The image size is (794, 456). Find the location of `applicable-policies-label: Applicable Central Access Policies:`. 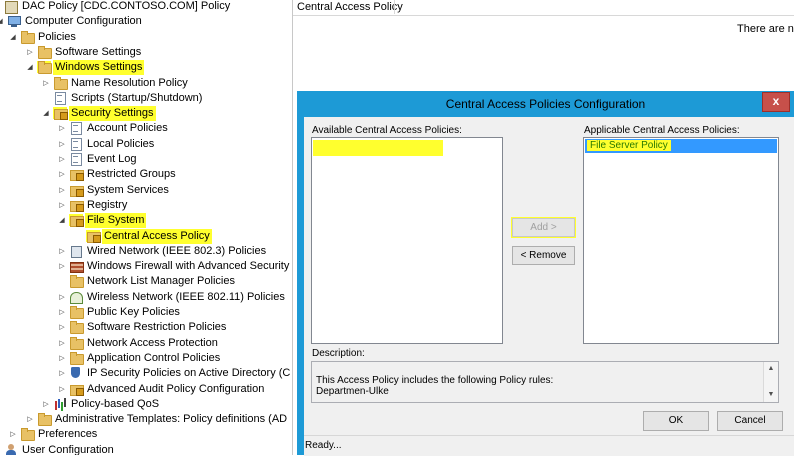

applicable-policies-label: Applicable Central Access Policies: is located at coordinates (662, 130).